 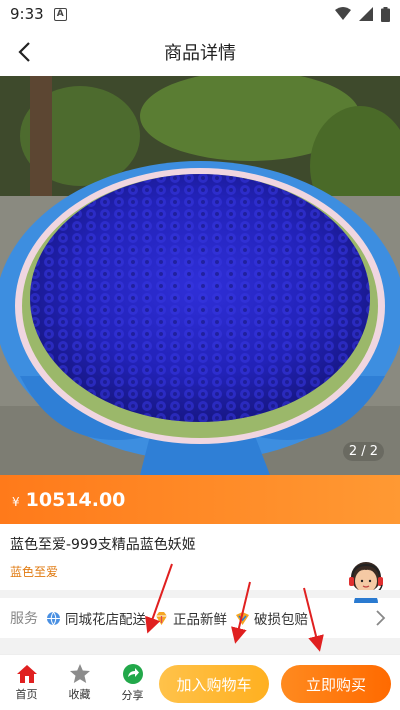 I want to click on nav-share: 分享, so click(x=132, y=682).